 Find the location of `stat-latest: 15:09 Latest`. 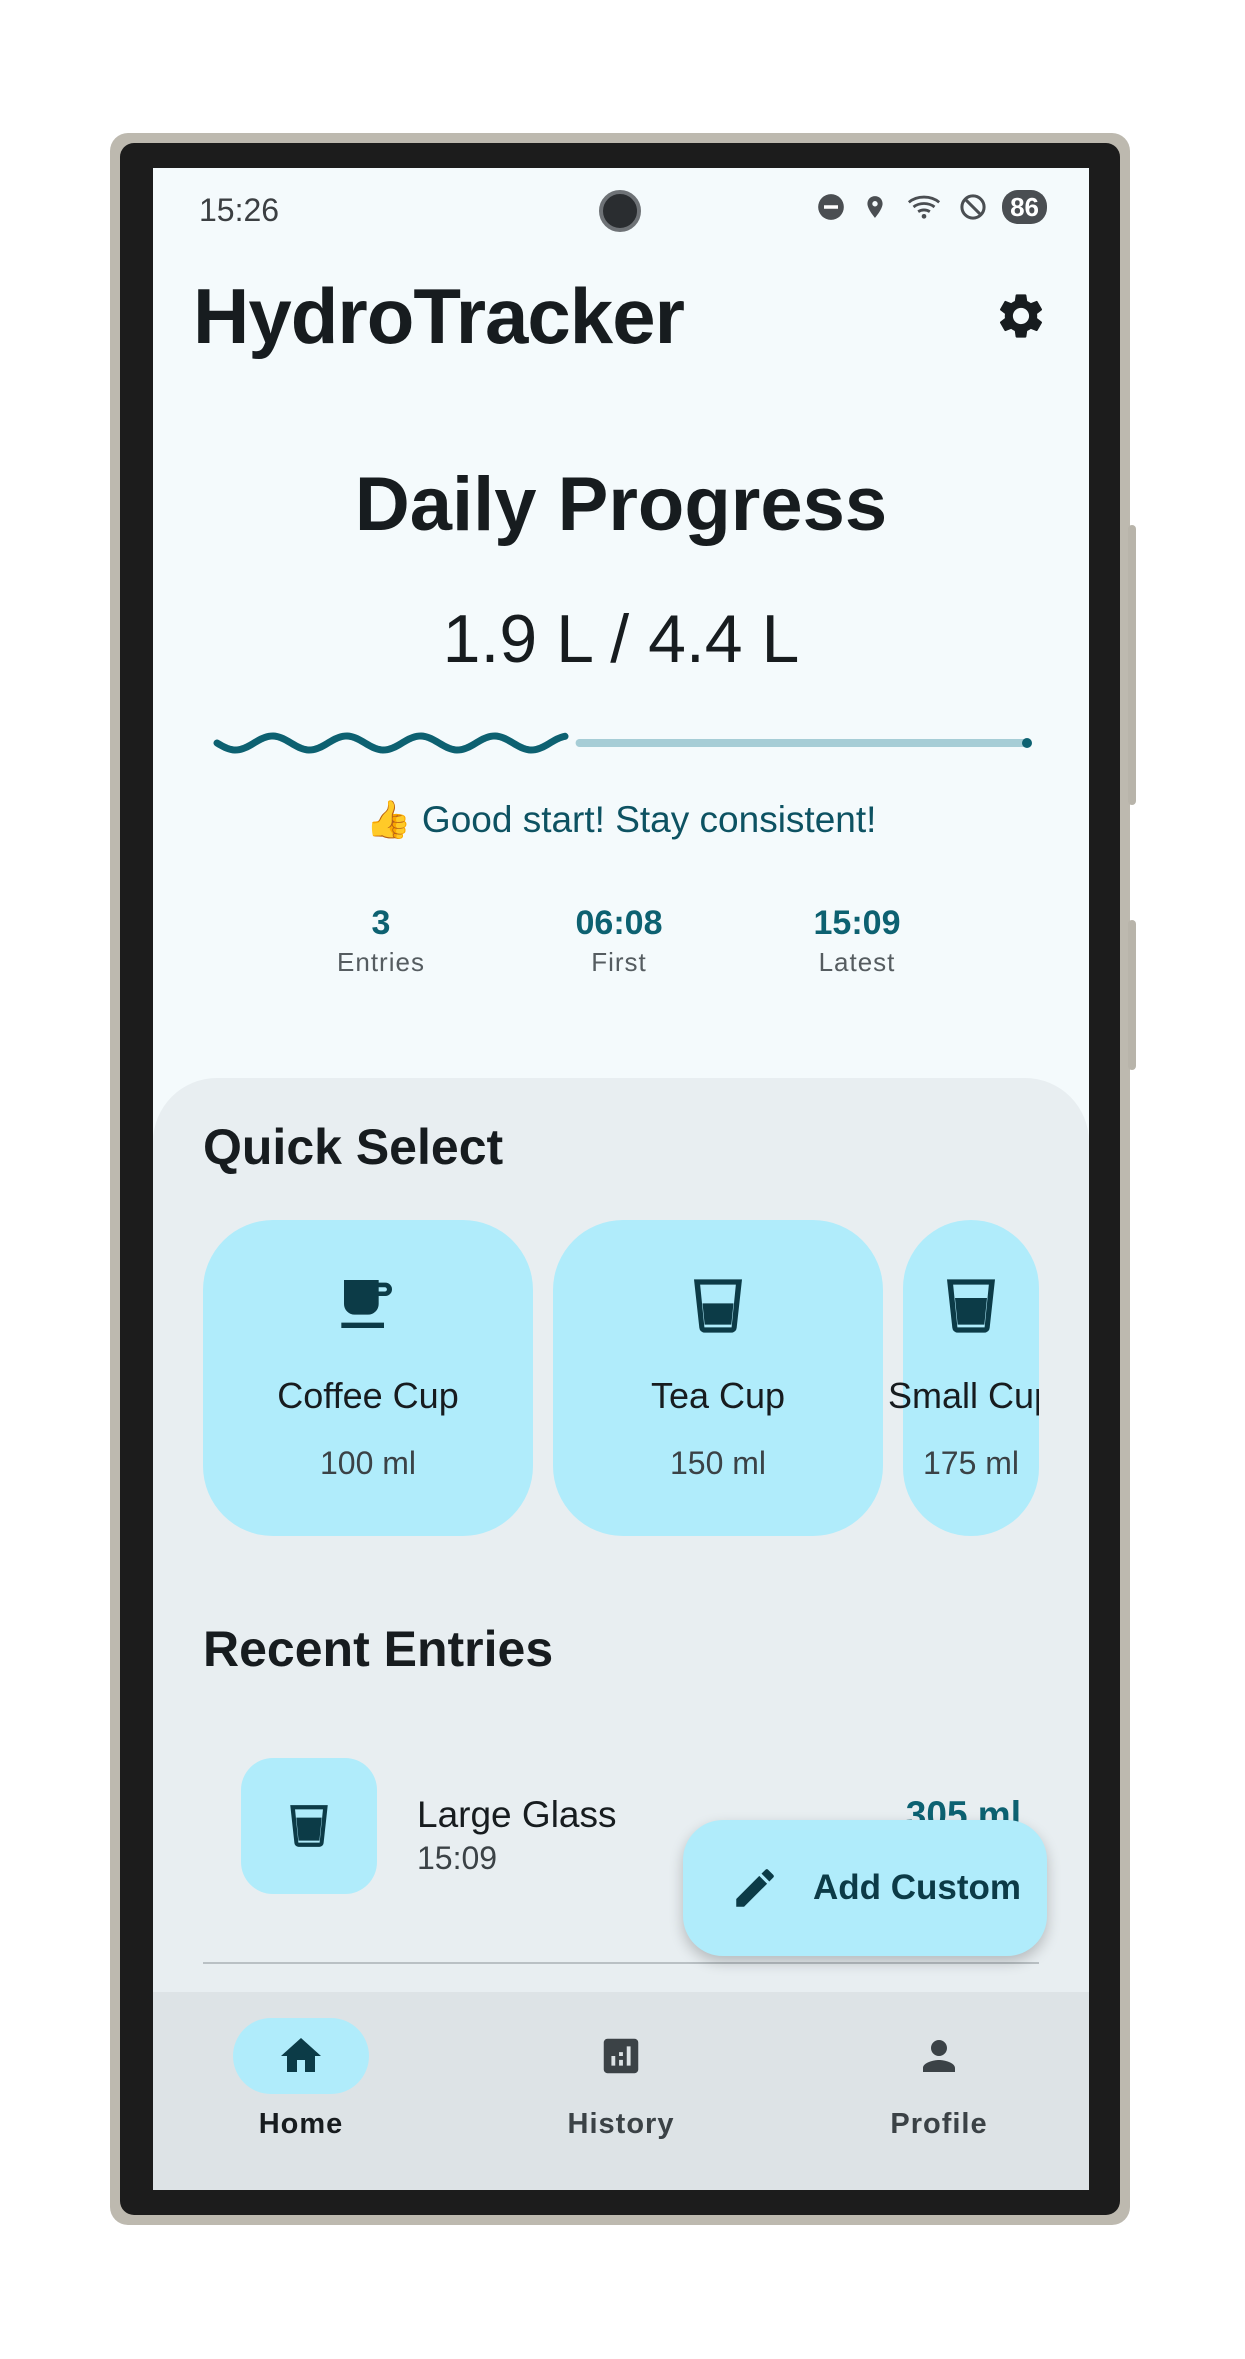

stat-latest: 15:09 Latest is located at coordinates (857, 941).